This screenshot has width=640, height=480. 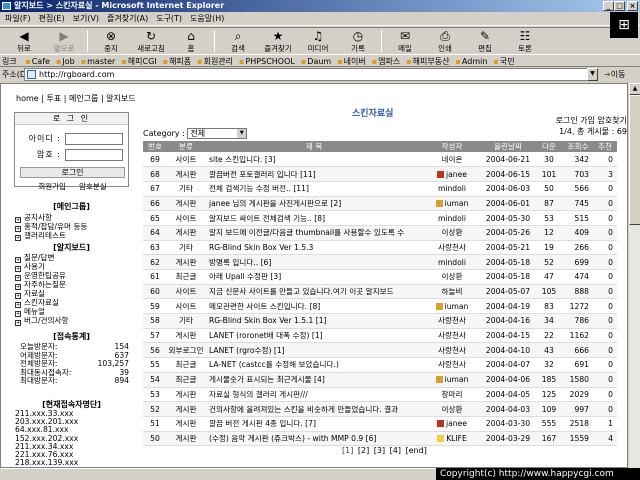 I want to click on post-title: site 스킨입니다. [3], so click(x=314, y=160).